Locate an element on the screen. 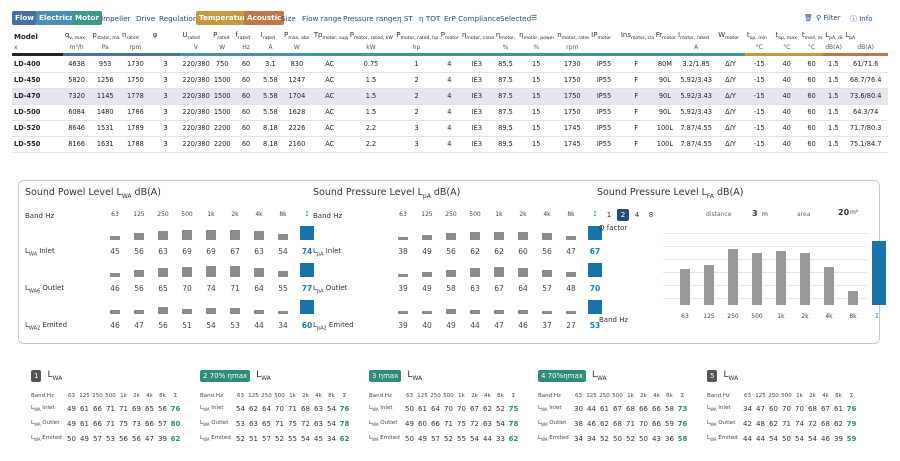 The height and width of the screenshot is (461, 900). unit-8: A is located at coordinates (270, 47).